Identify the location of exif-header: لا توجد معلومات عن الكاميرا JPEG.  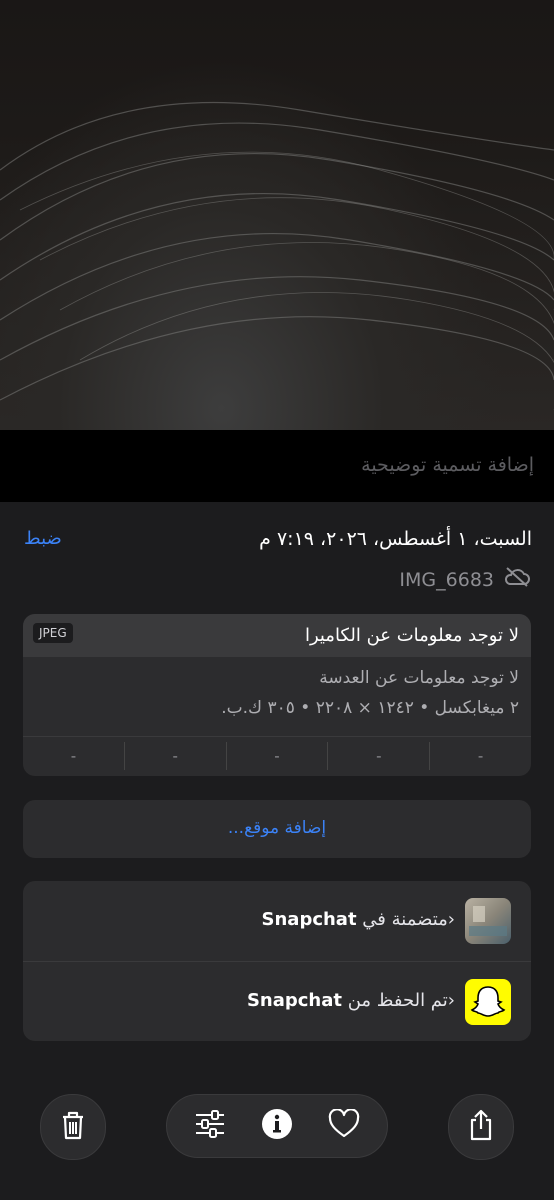
(277, 635).